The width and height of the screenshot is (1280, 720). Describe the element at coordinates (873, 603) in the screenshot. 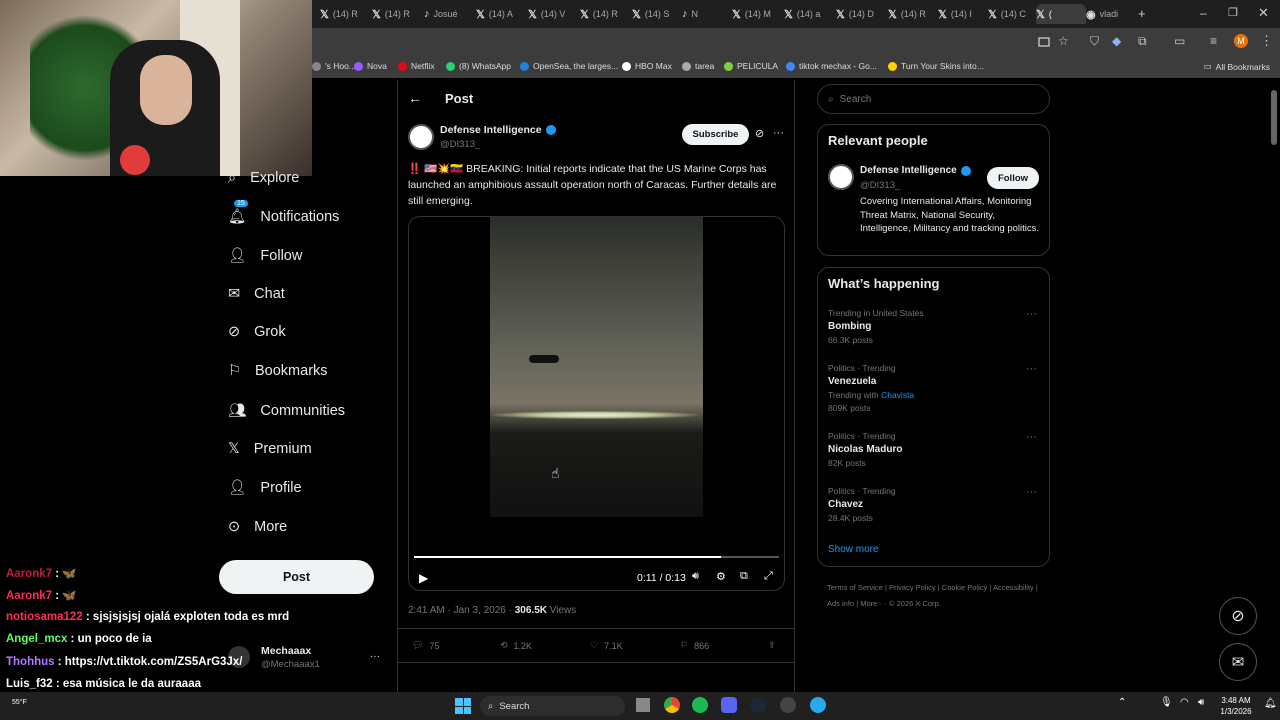

I see `footer-link: More ···` at that location.